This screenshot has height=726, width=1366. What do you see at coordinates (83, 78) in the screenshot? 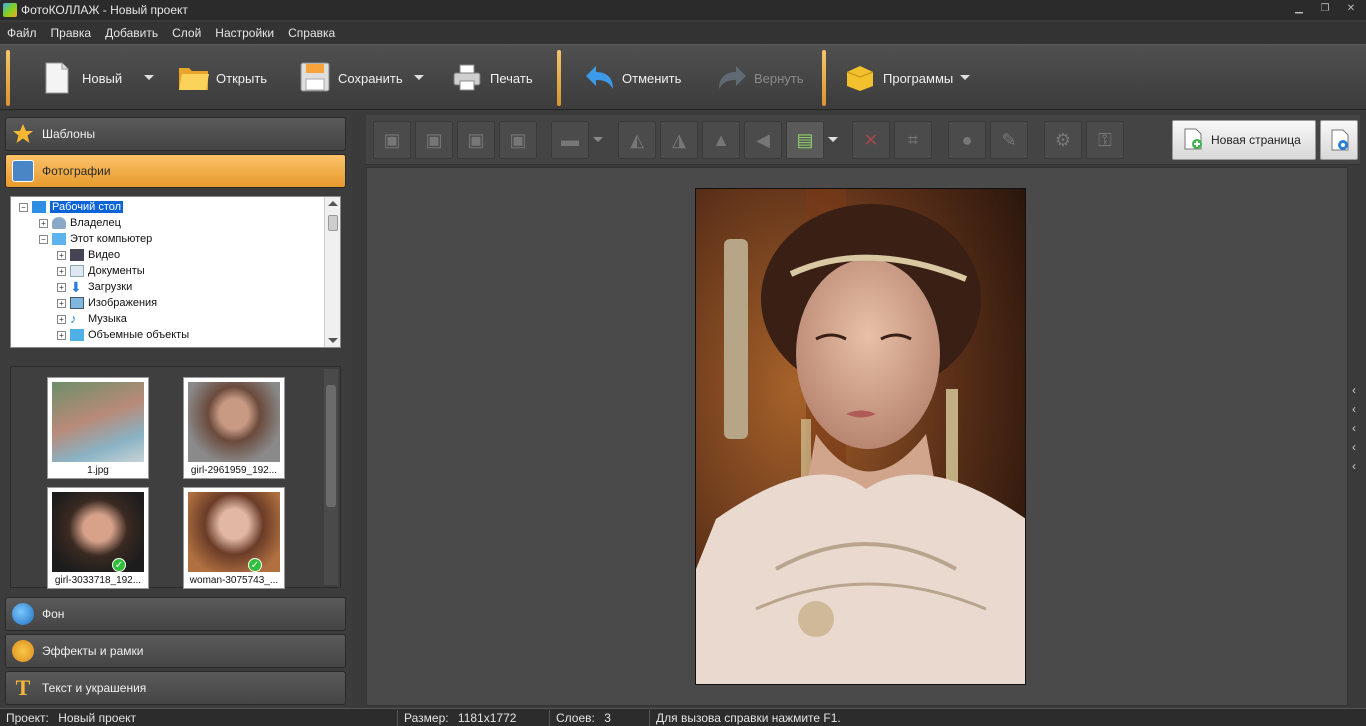
I see `new-button: Новый` at bounding box center [83, 78].